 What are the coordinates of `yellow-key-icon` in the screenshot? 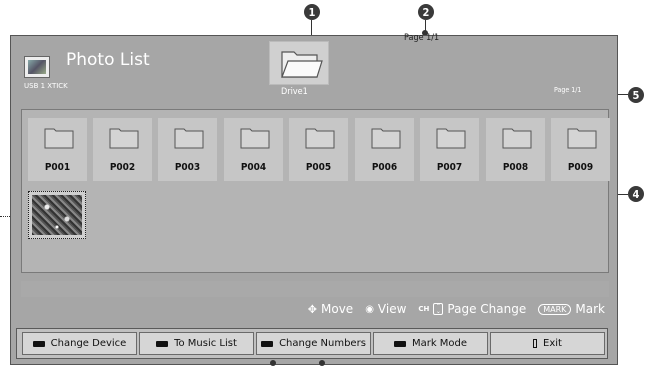 It's located at (267, 343).